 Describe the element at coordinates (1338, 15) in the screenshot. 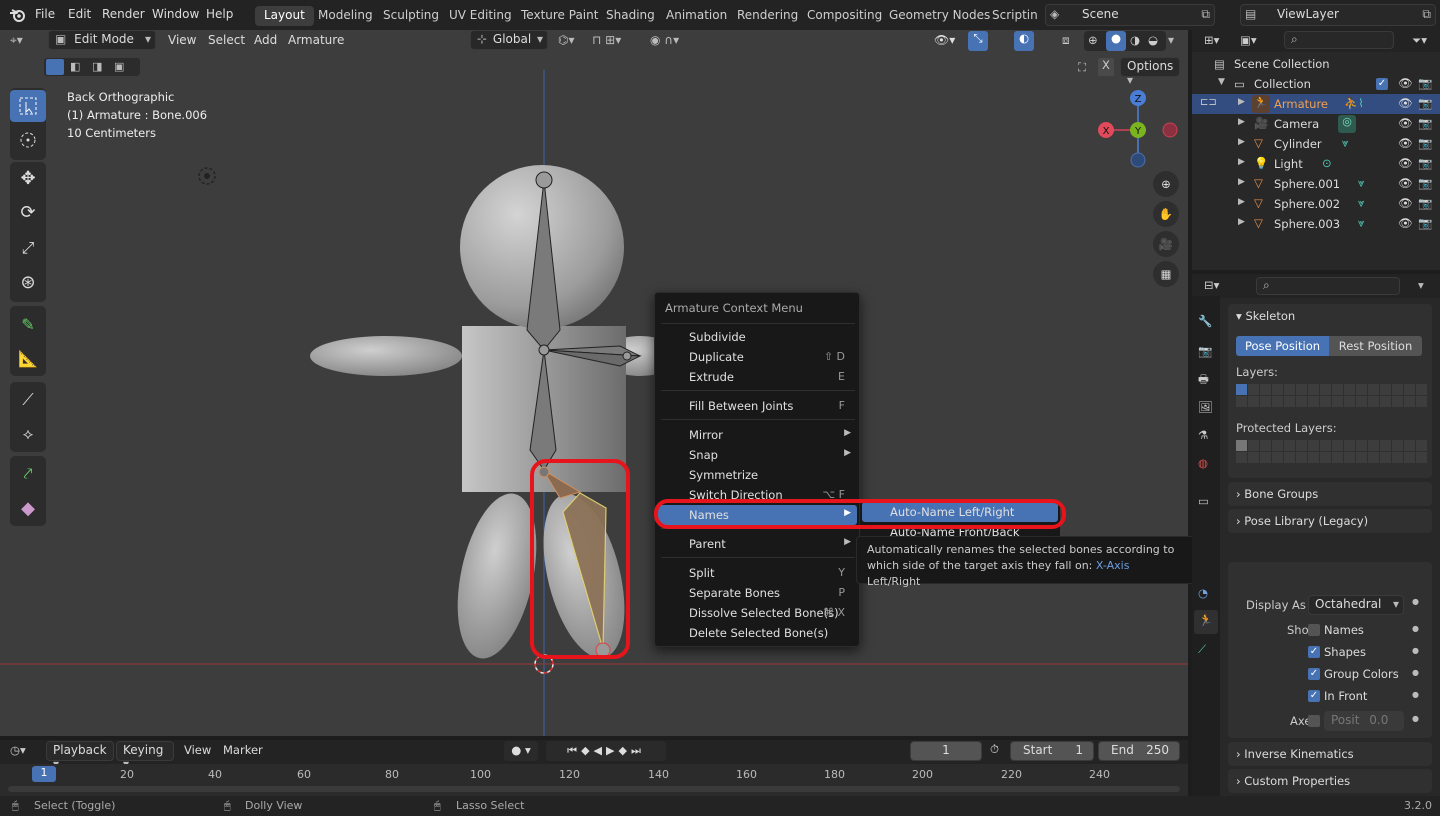

I see `view-layer-selector: ▤ ViewLayer ⧉` at that location.